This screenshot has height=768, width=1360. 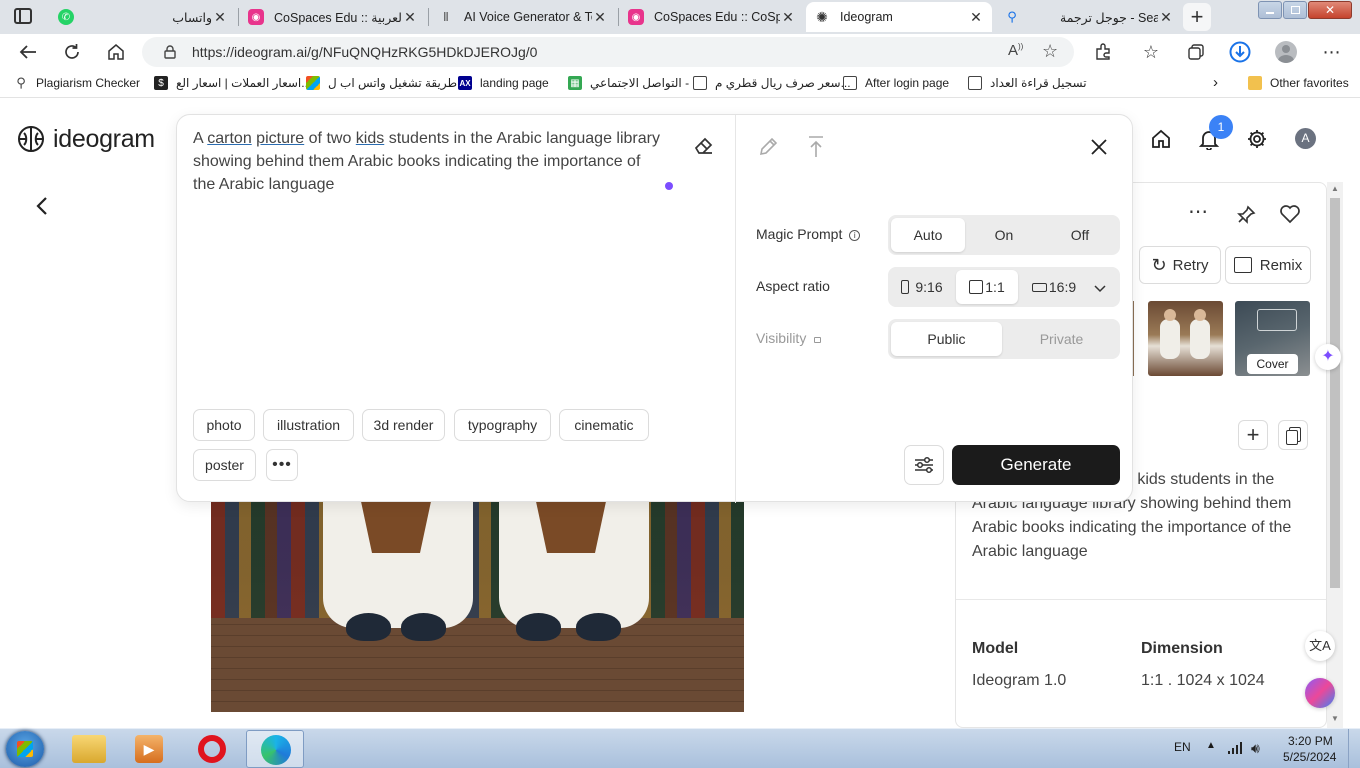 What do you see at coordinates (1270, 10) in the screenshot?
I see `minimize-button` at bounding box center [1270, 10].